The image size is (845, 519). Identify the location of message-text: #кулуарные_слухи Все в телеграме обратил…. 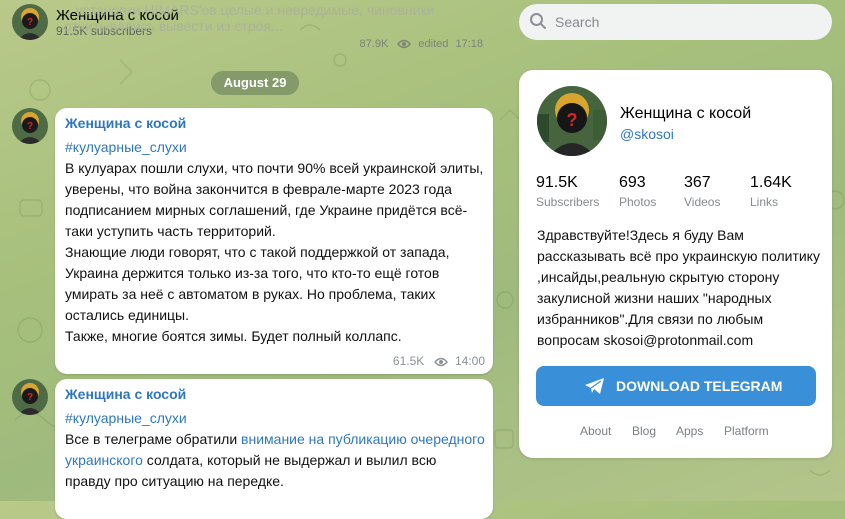
(275, 450).